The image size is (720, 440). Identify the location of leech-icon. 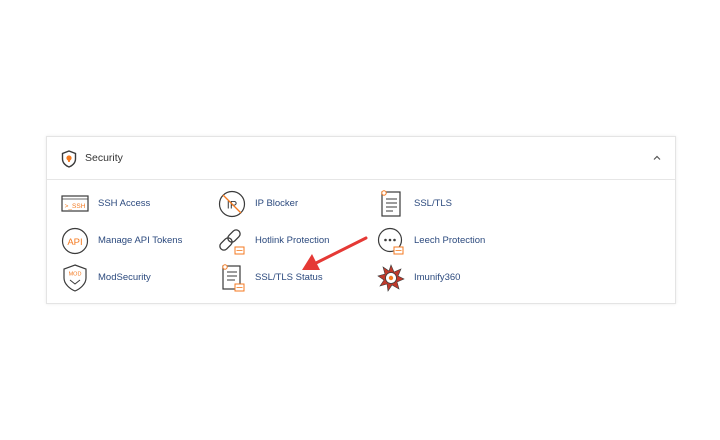
(390, 241).